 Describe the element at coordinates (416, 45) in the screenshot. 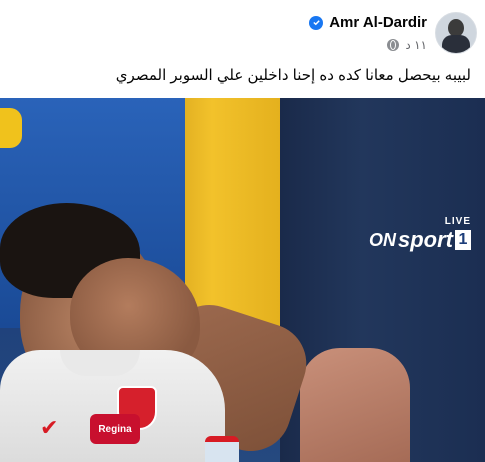

I see `post-timestamp: ١١ د` at that location.